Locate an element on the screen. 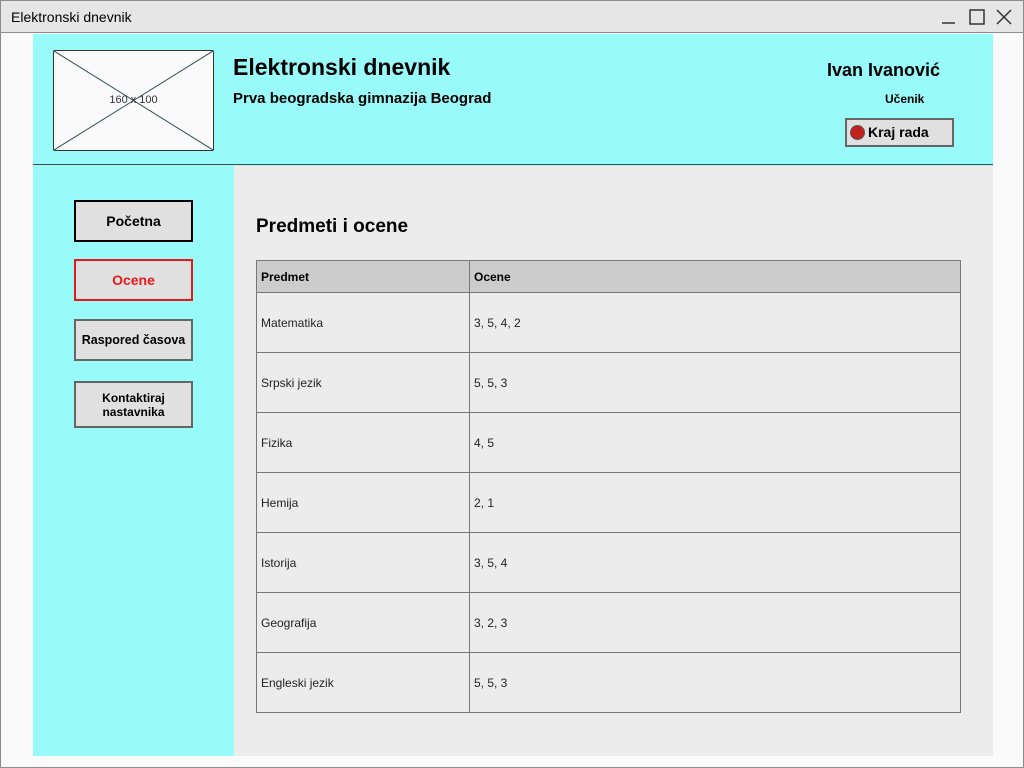 The height and width of the screenshot is (768, 1024). user-name: Ivan Ivanović is located at coordinates (884, 70).